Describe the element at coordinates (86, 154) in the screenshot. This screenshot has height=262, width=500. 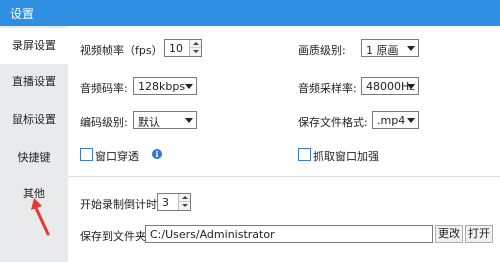
I see `window-through-checkbox` at that location.